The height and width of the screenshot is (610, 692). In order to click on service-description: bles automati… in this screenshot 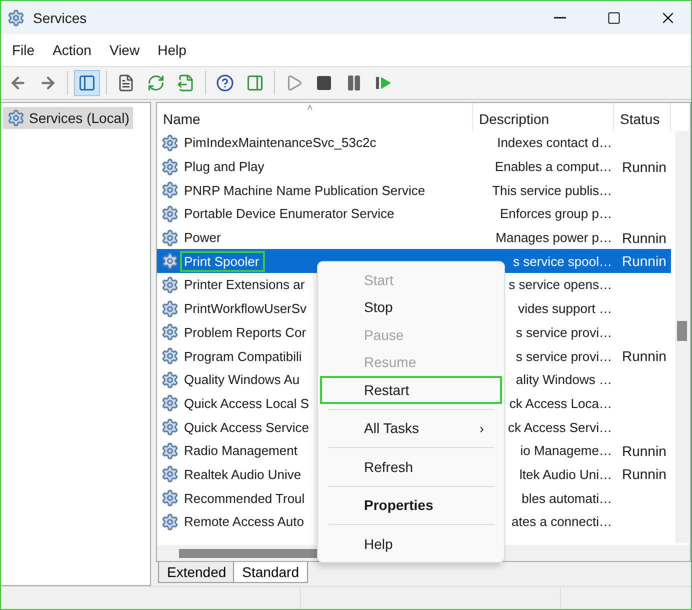, I will do `click(567, 498)`.